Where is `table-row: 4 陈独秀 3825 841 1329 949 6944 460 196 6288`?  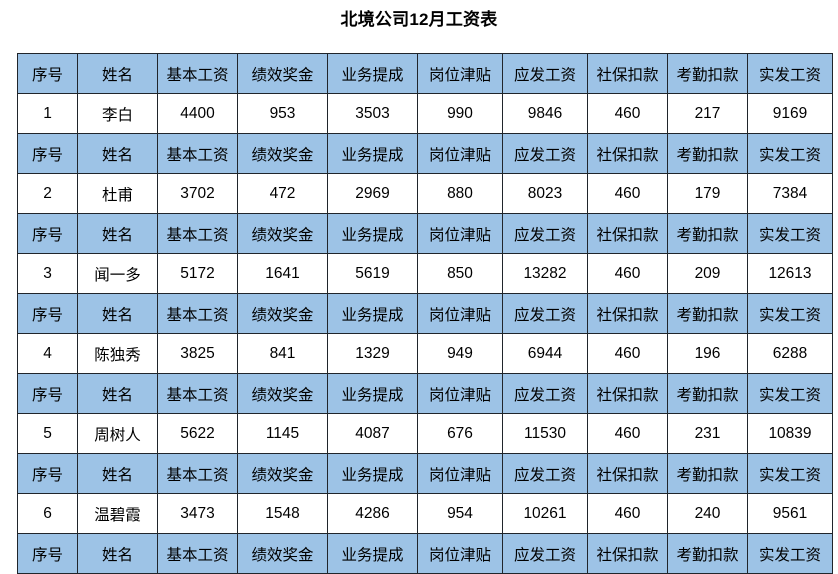
table-row: 4 陈独秀 3825 841 1329 949 6944 460 196 6288 is located at coordinates (425, 353).